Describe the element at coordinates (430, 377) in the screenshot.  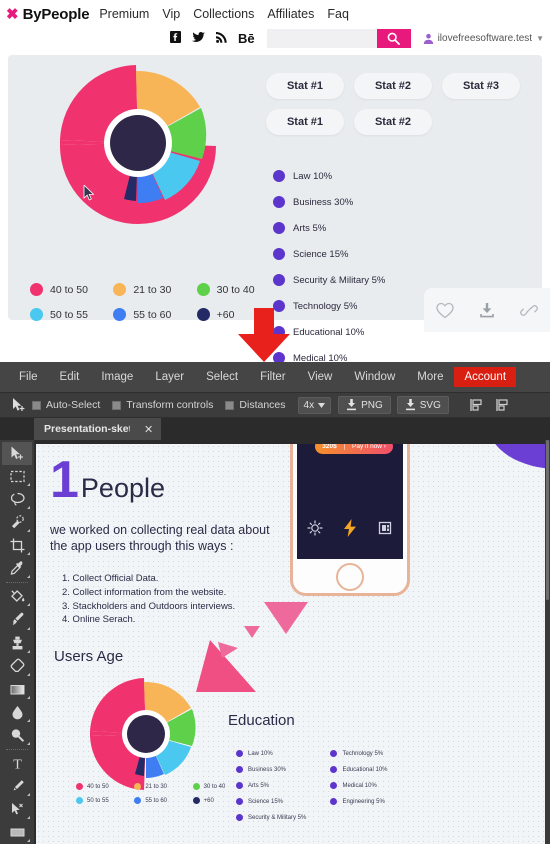
I see `menu-more: More` at that location.